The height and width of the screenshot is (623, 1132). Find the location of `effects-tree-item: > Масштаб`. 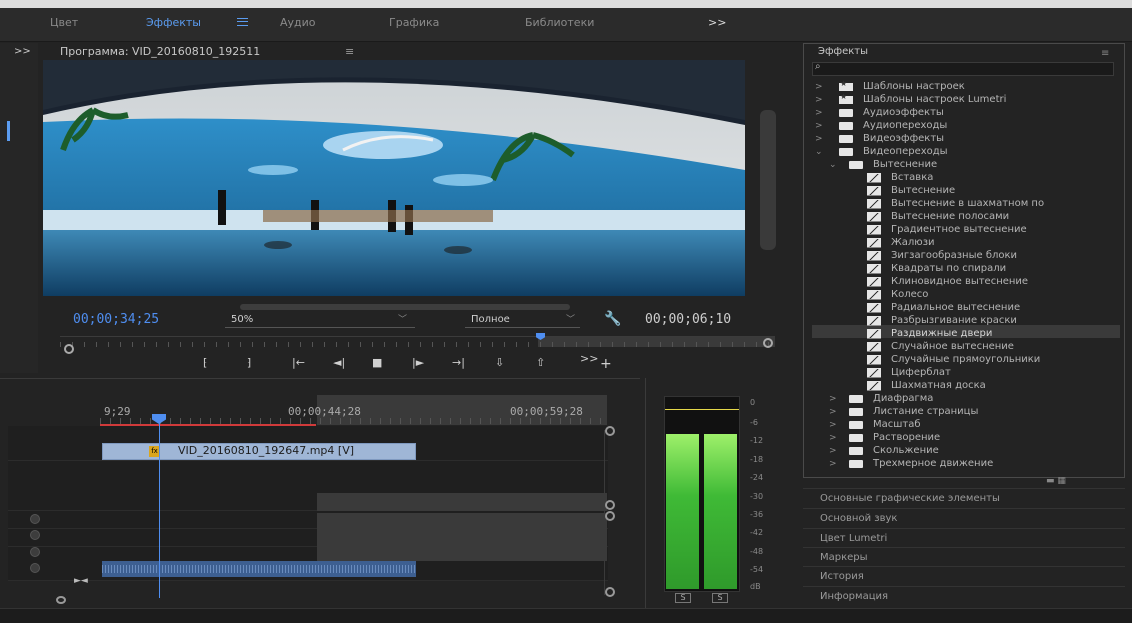

effects-tree-item: > Масштаб is located at coordinates (967, 424).